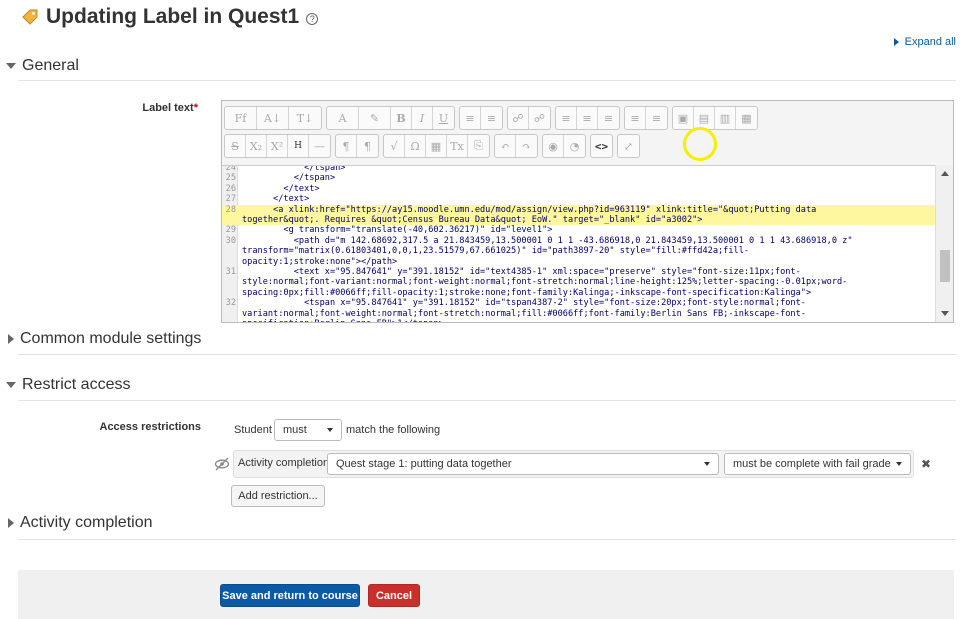  I want to click on line-number: 25, so click(230, 178).